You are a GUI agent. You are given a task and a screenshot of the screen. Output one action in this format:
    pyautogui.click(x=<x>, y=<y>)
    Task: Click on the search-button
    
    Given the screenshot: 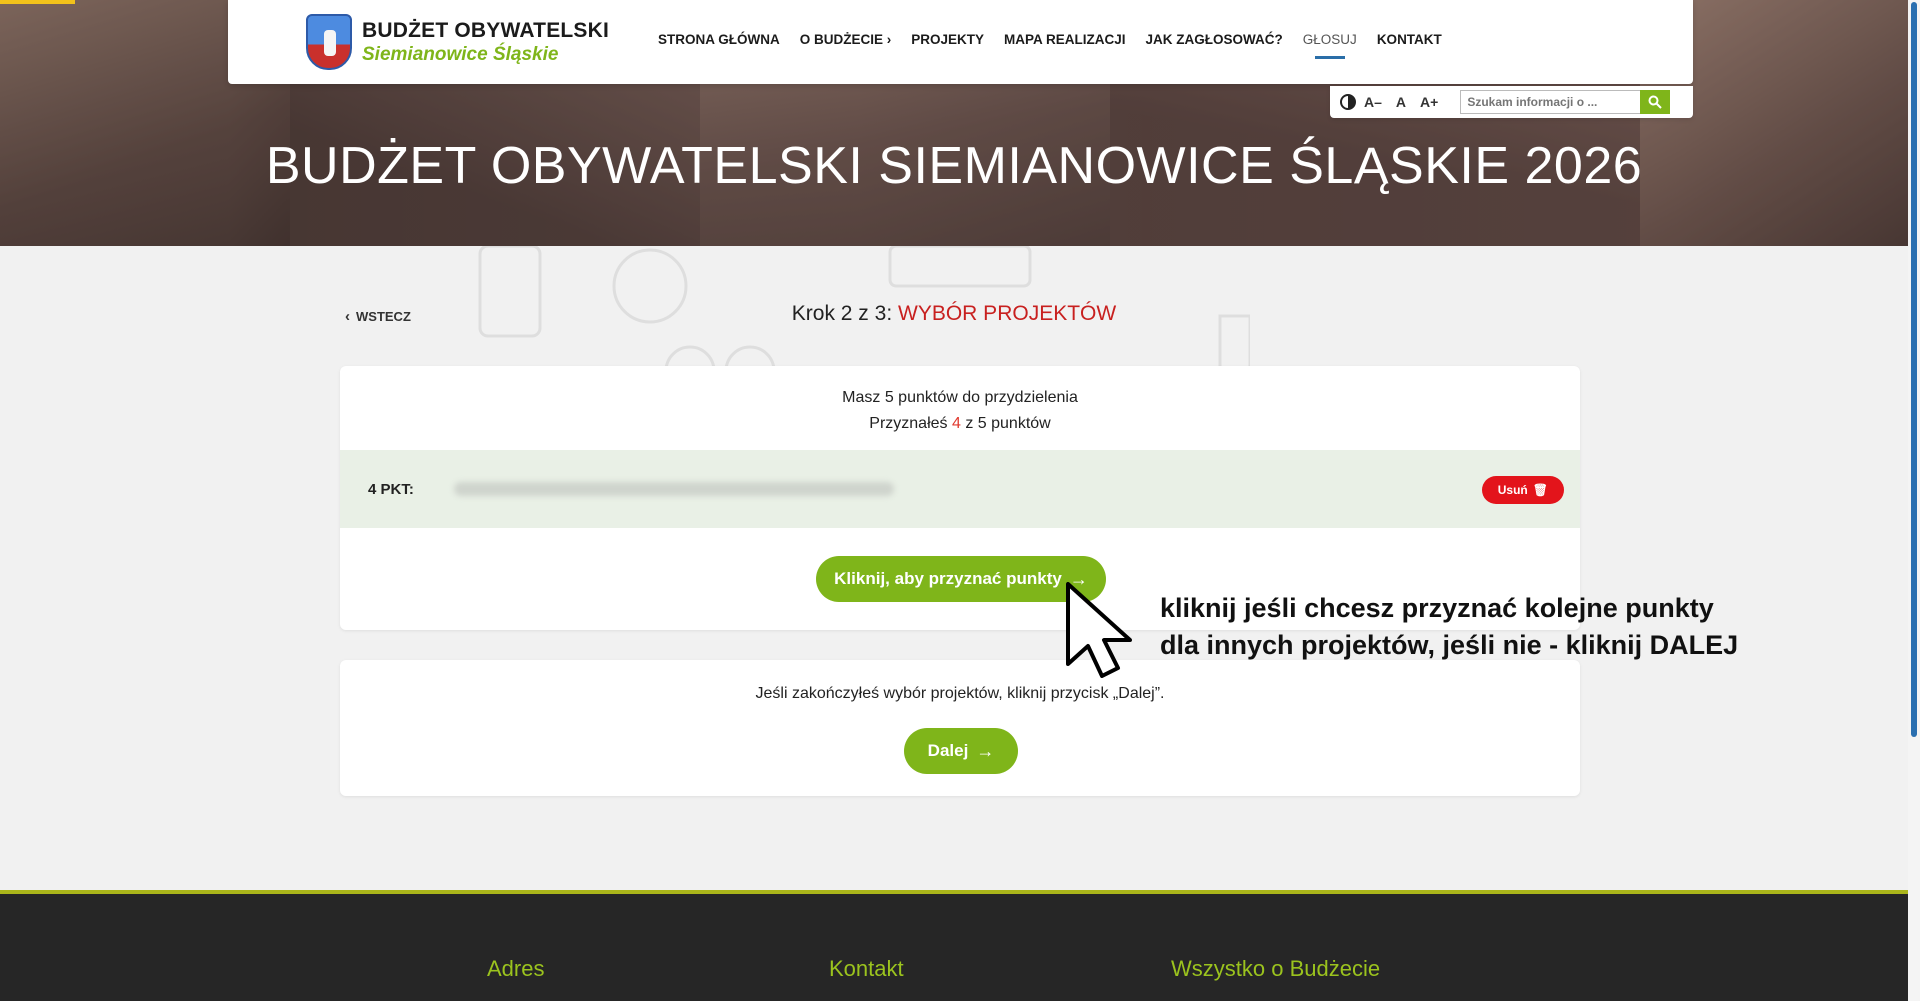 What is the action you would take?
    pyautogui.click(x=1655, y=102)
    